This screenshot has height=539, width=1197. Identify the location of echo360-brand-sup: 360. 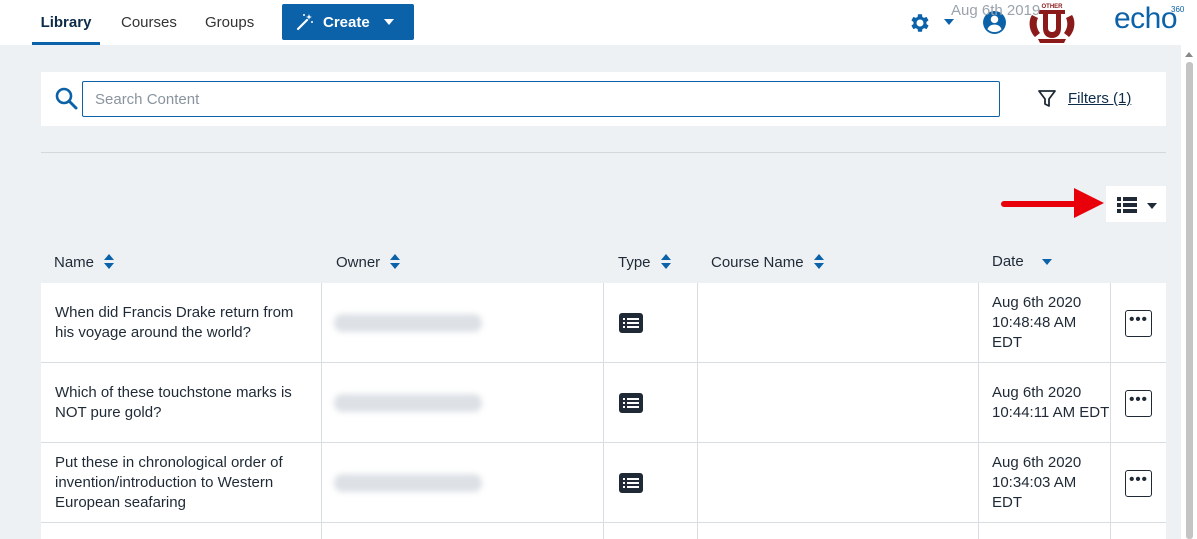
(1178, 9).